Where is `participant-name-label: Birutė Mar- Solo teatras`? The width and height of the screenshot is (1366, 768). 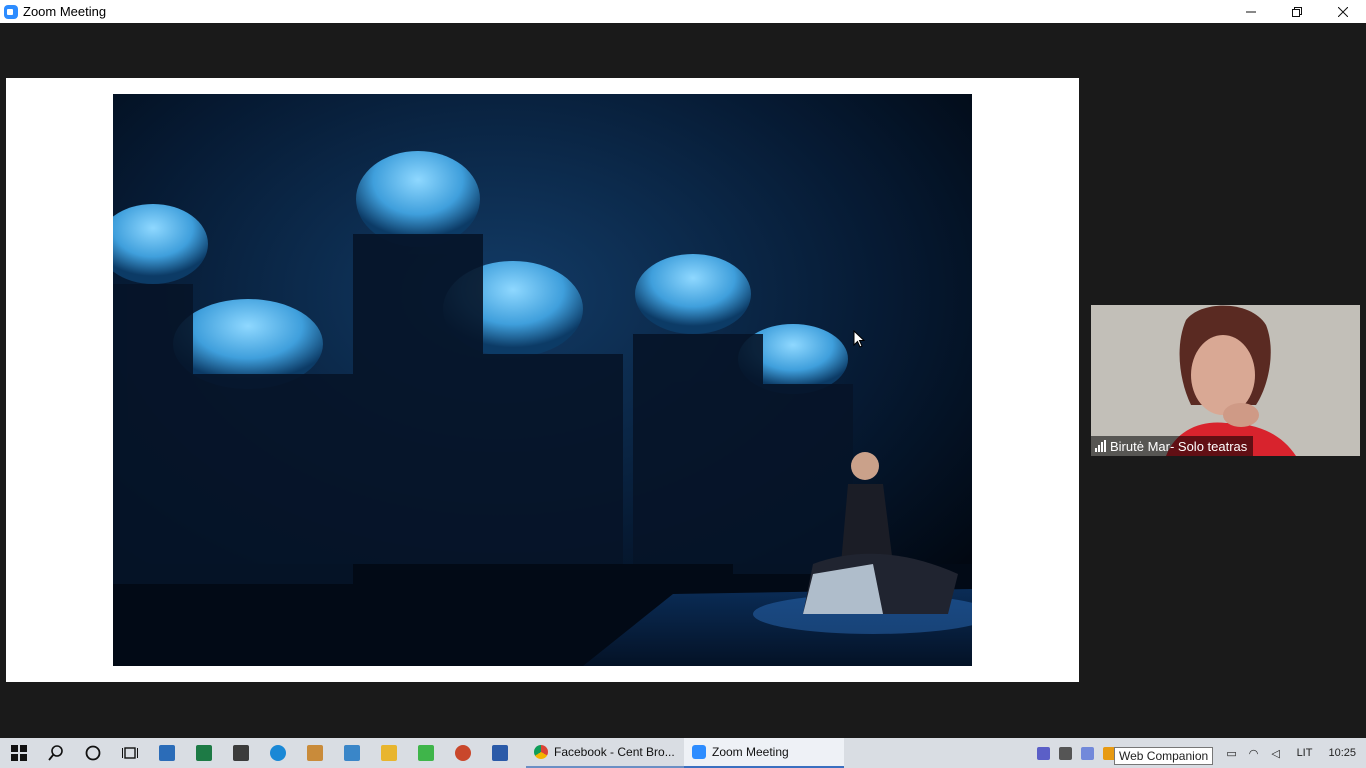
participant-name-label: Birutė Mar- Solo teatras is located at coordinates (1172, 446).